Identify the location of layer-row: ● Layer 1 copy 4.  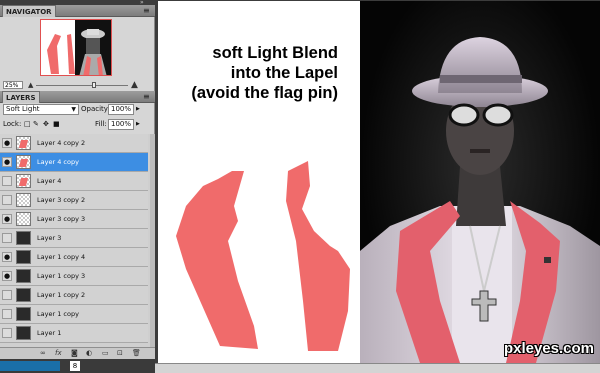
(74, 257).